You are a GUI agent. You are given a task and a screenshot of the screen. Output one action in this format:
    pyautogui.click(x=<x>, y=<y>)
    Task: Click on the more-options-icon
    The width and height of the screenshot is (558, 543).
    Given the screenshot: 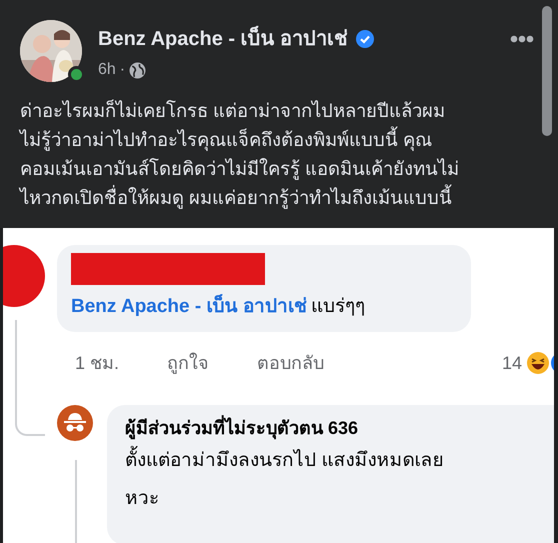 What is the action you would take?
    pyautogui.click(x=522, y=38)
    